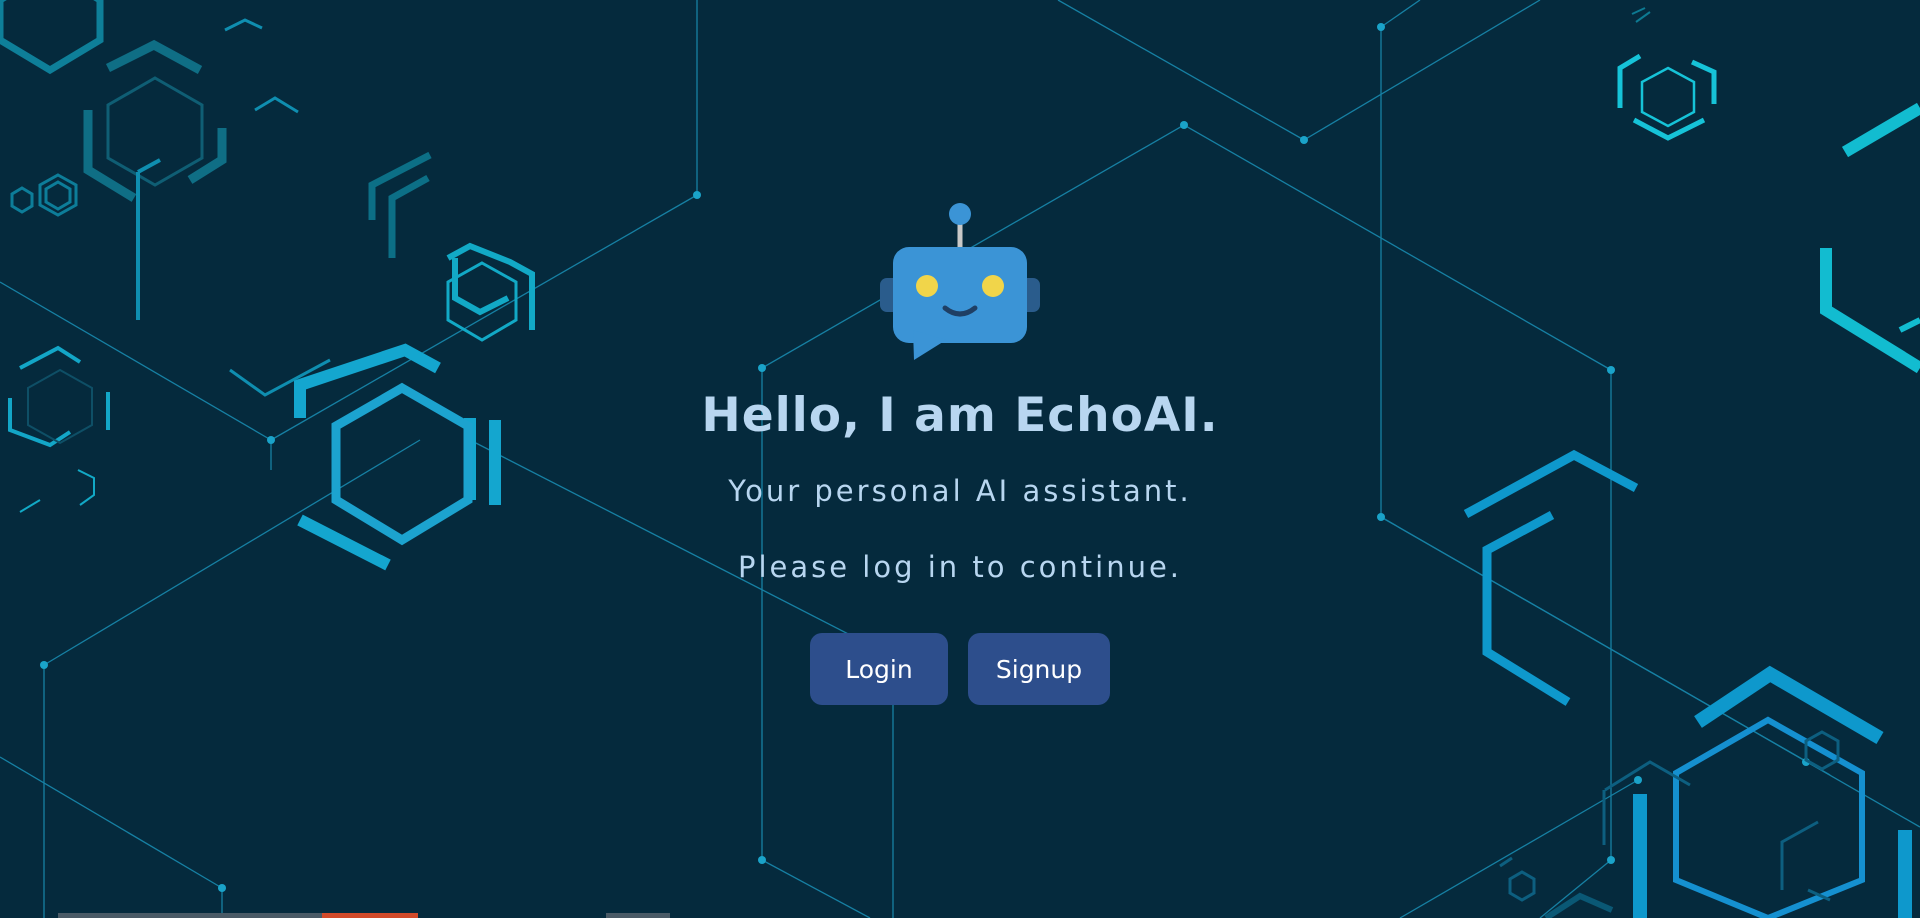  I want to click on login-prompt: Please log in to continue., so click(960, 567).